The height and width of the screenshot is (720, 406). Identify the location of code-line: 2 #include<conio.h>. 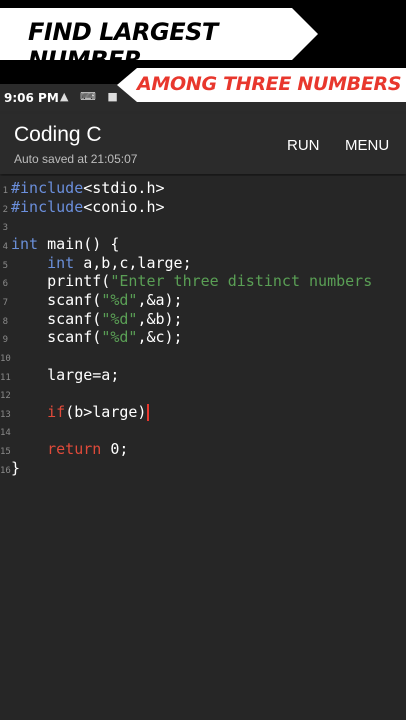
(203, 207).